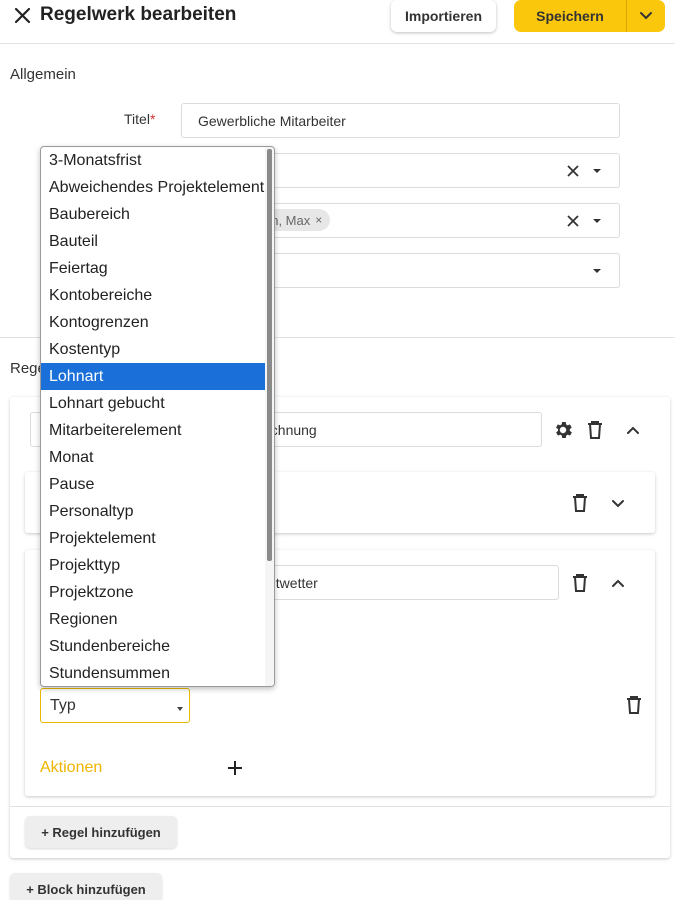 The width and height of the screenshot is (675, 900). Describe the element at coordinates (443, 16) in the screenshot. I see `import-button: Importieren` at that location.